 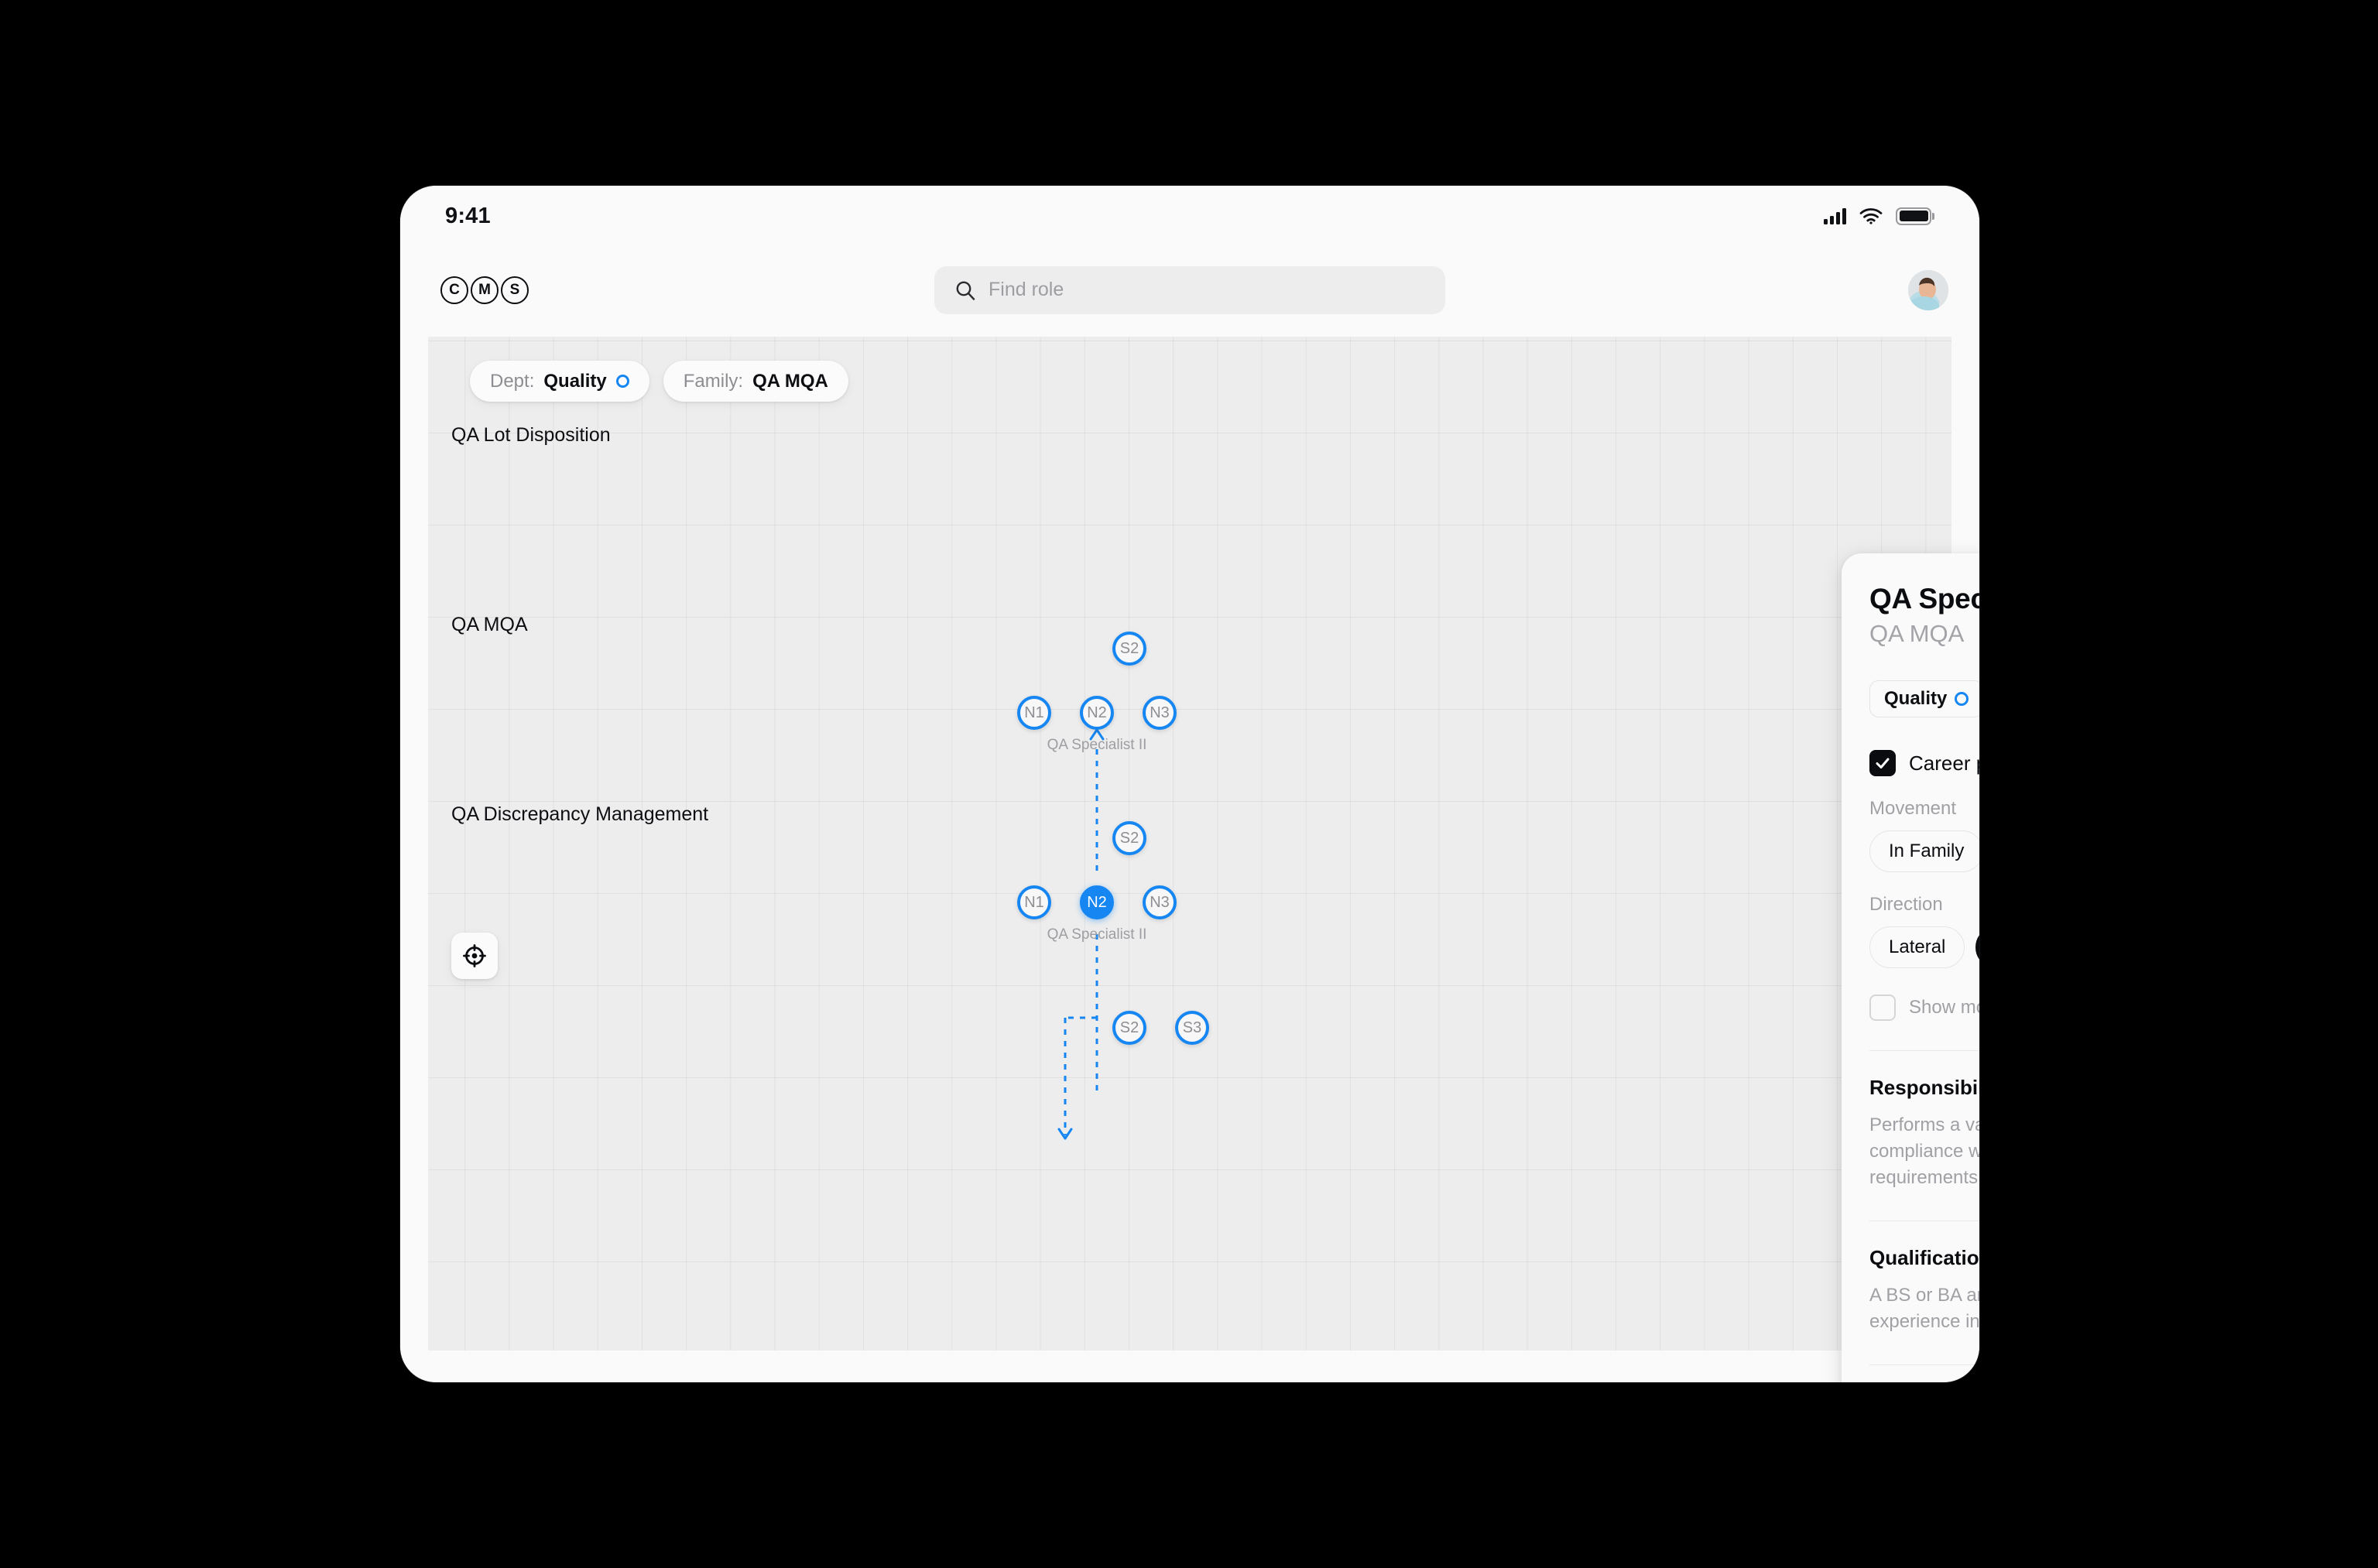 I want to click on crosshair-icon, so click(x=475, y=955).